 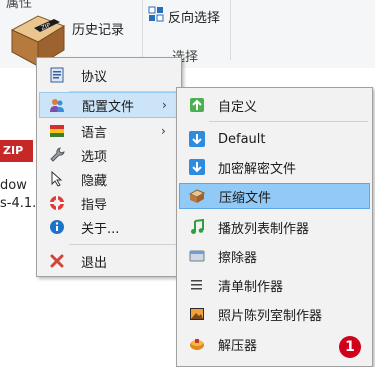 I want to click on submenu-item-list-maker: 清单制作器, so click(x=274, y=285).